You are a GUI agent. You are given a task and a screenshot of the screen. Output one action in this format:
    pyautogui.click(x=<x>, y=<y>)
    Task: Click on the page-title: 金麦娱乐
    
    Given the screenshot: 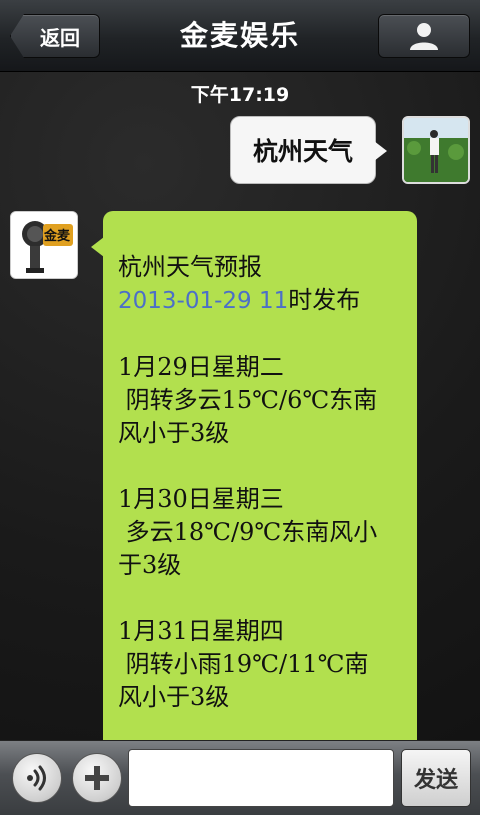 What is the action you would take?
    pyautogui.click(x=239, y=35)
    